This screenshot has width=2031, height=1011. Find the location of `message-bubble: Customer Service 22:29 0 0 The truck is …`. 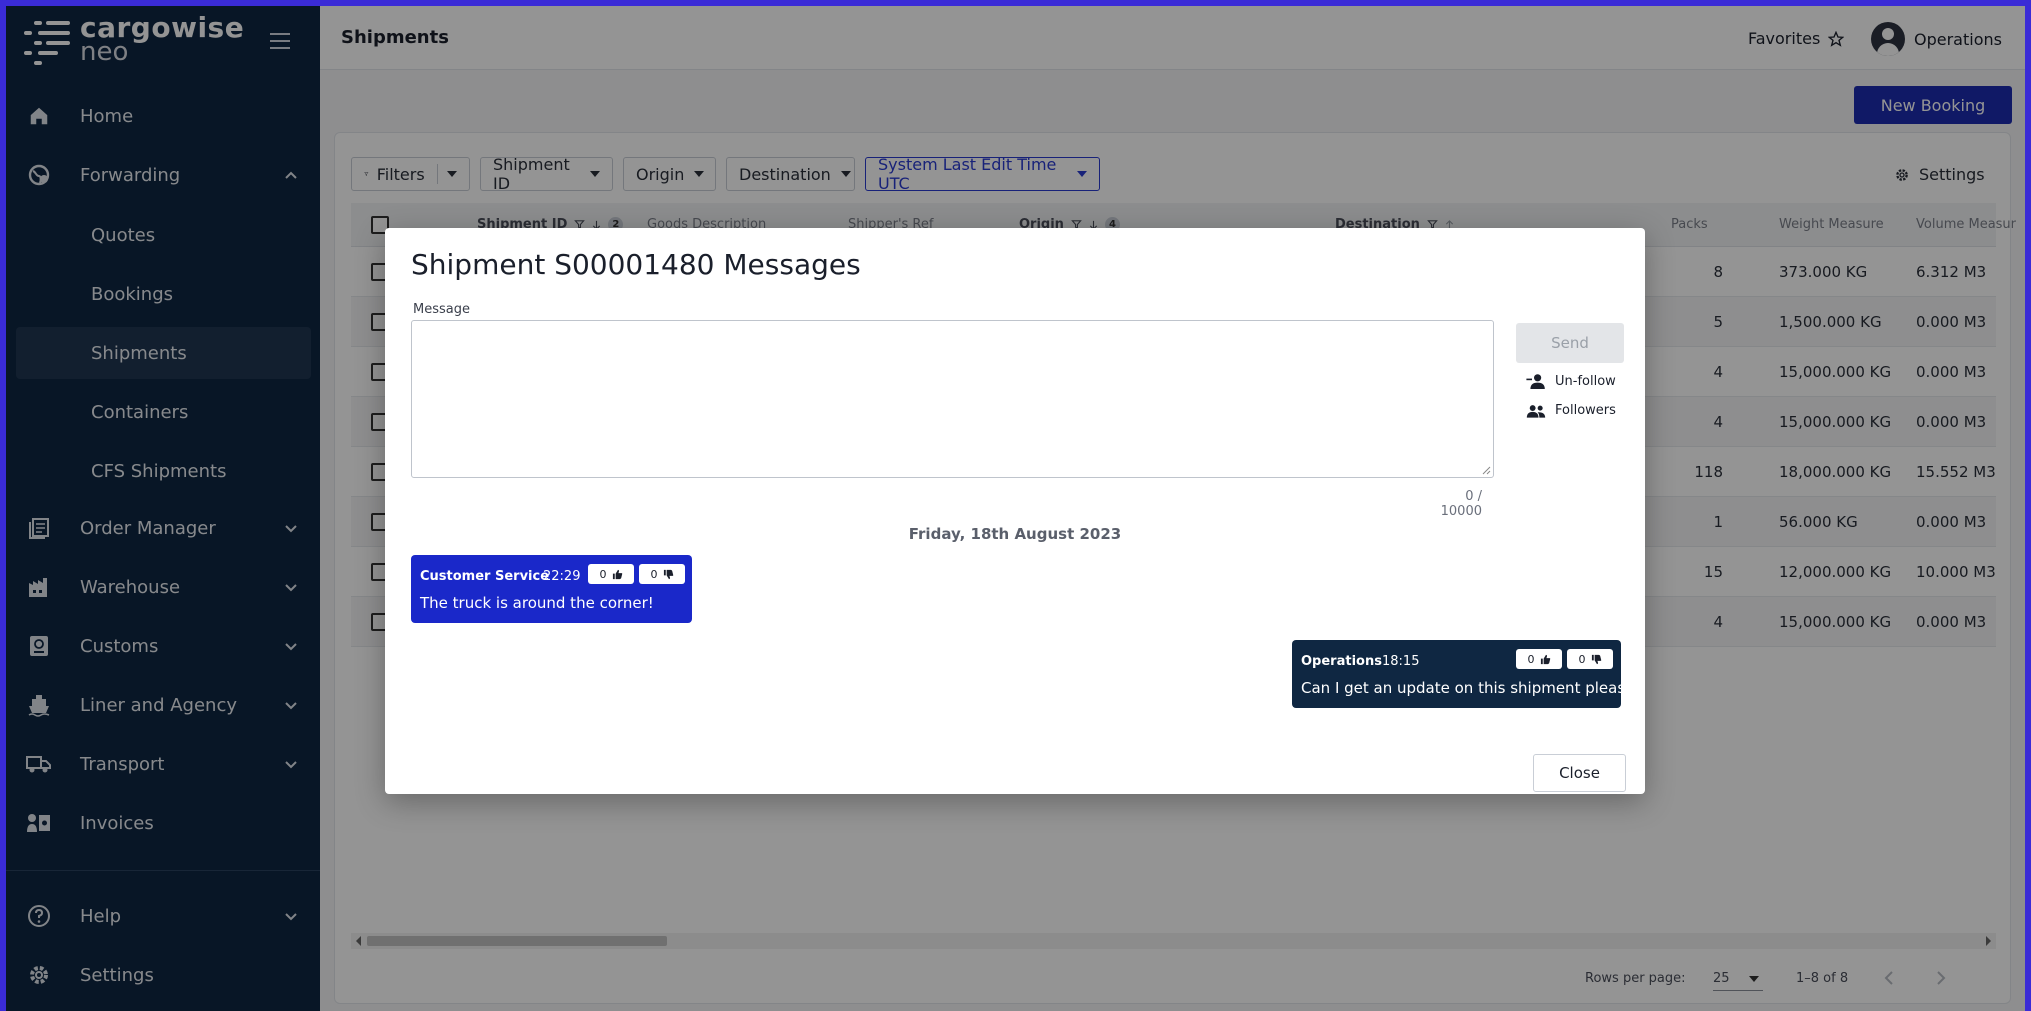

message-bubble: Customer Service 22:29 0 0 The truck is … is located at coordinates (551, 589).